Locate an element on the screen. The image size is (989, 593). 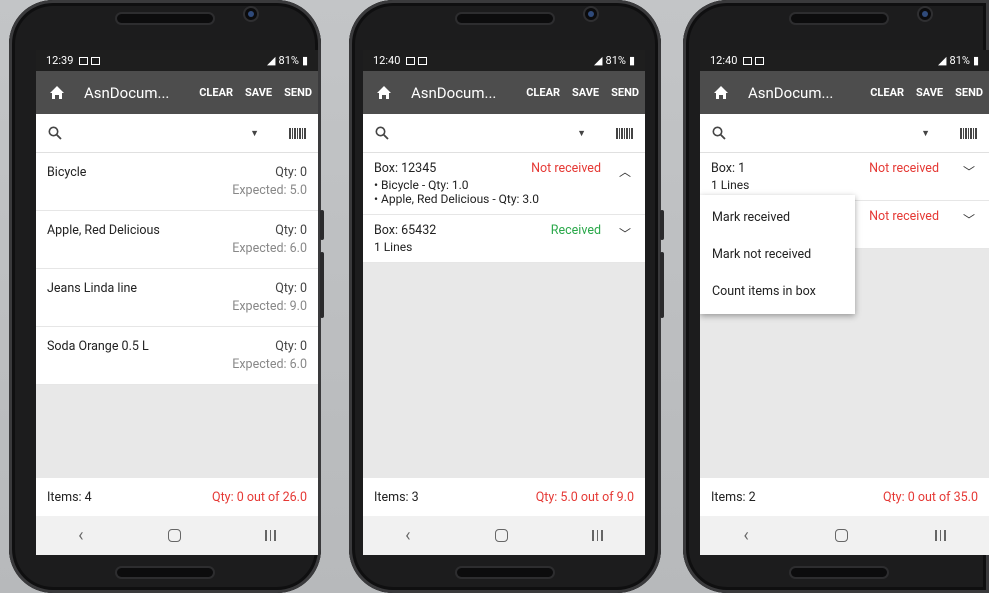
menu-item-mark-not-received: Mark not received is located at coordinates (777, 254).